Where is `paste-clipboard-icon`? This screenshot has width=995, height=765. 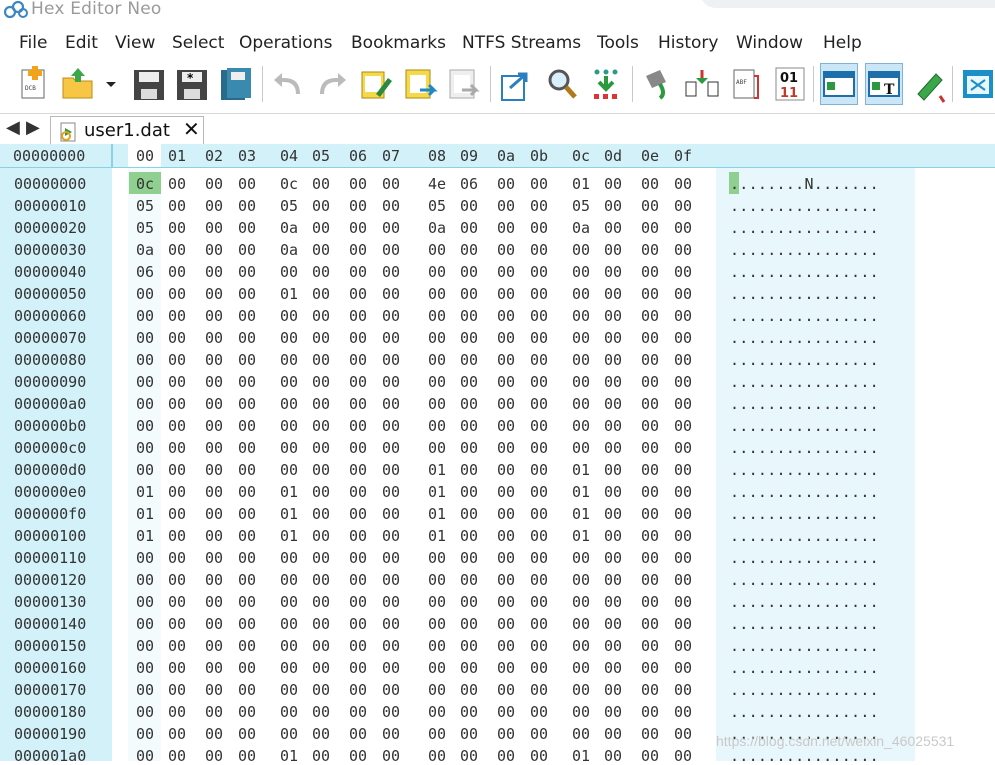
paste-clipboard-icon is located at coordinates (420, 84).